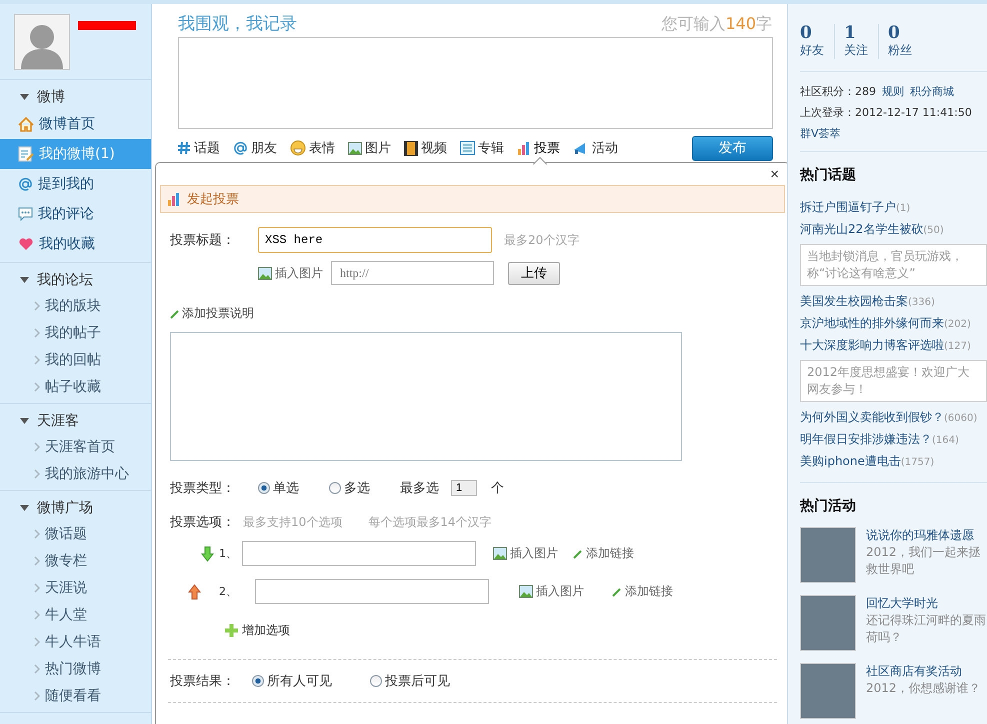 The height and width of the screenshot is (724, 987). What do you see at coordinates (893, 417) in the screenshot?
I see `topic-link: 为何外国义卖能收到假钞？(6060)` at bounding box center [893, 417].